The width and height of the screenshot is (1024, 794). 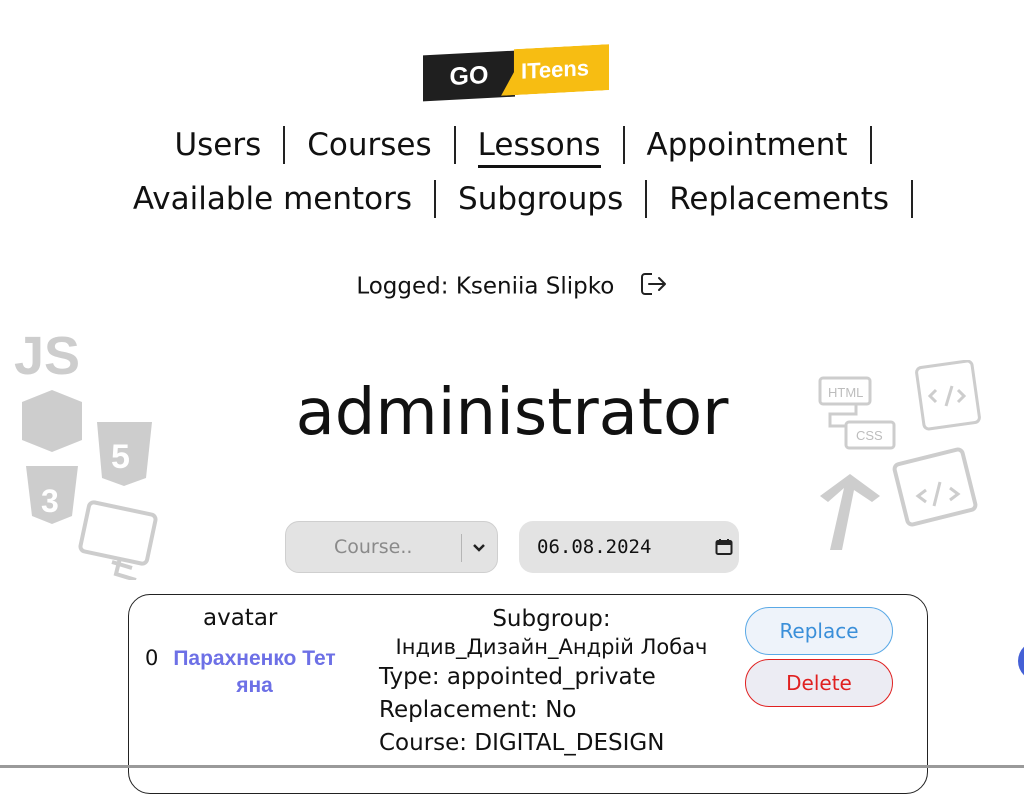 What do you see at coordinates (152, 658) in the screenshot?
I see `lesson-index: 0` at bounding box center [152, 658].